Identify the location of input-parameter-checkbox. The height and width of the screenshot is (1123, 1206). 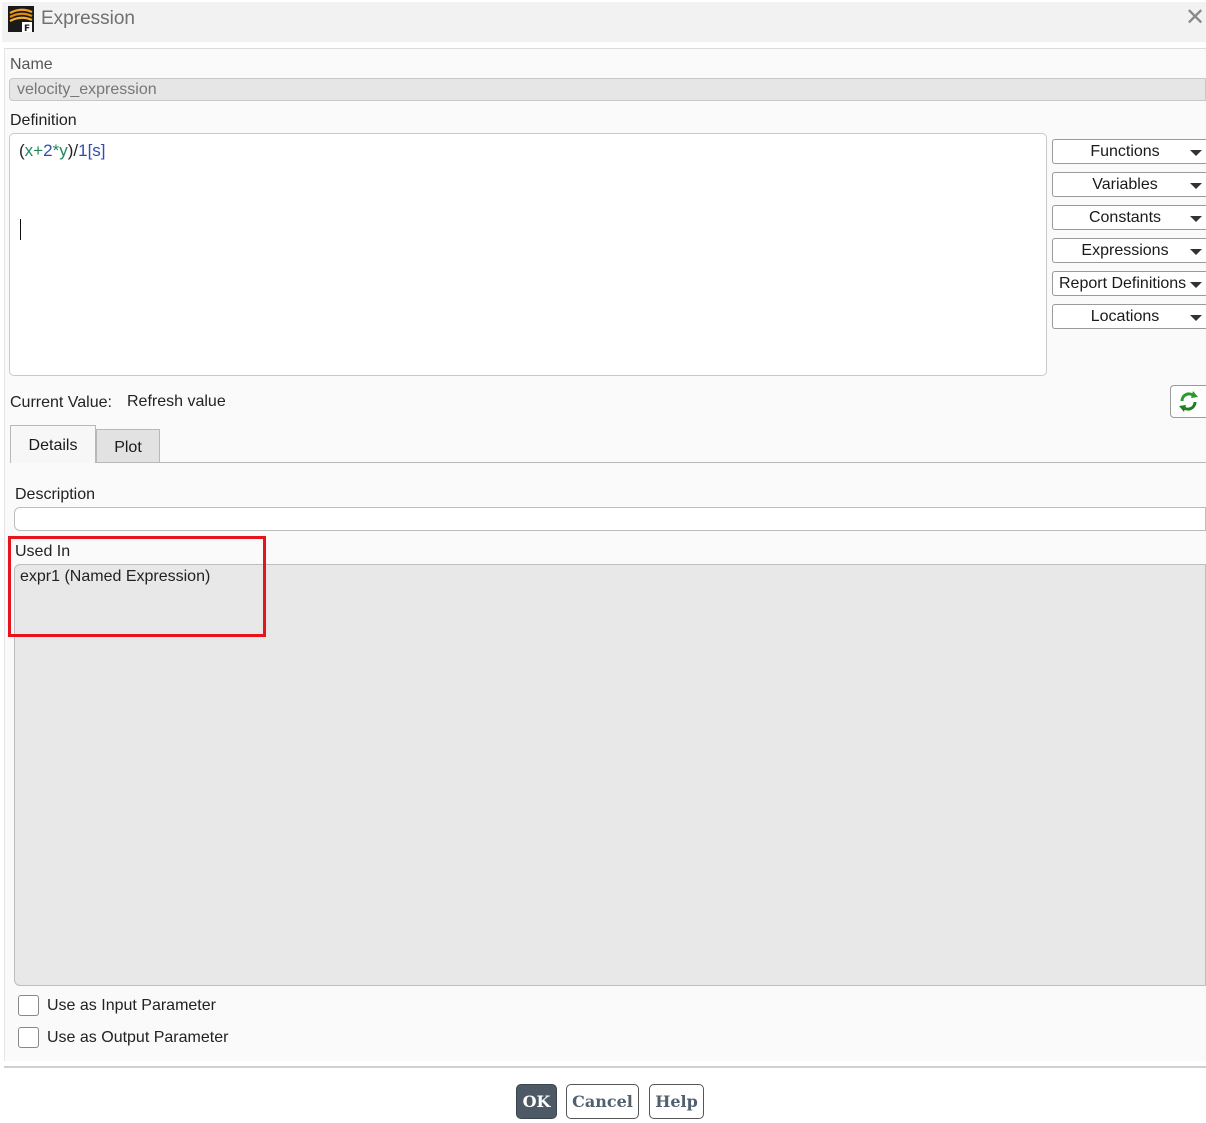
(28, 1005).